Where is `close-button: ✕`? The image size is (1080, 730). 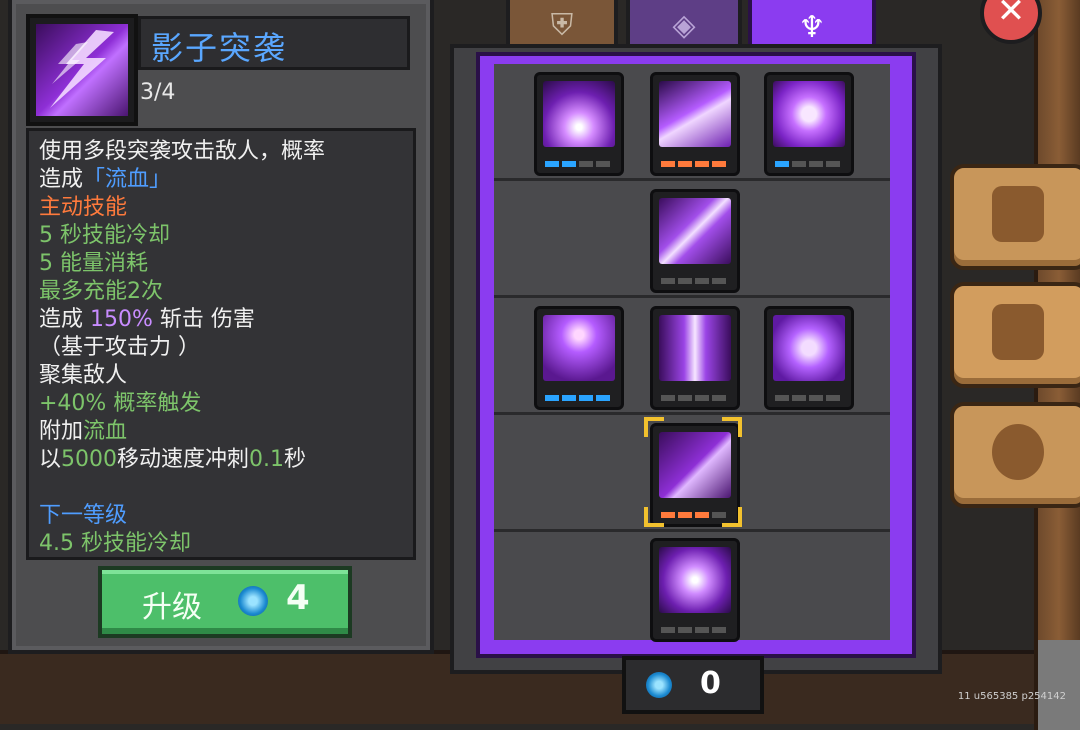 close-button: ✕ is located at coordinates (1011, 22).